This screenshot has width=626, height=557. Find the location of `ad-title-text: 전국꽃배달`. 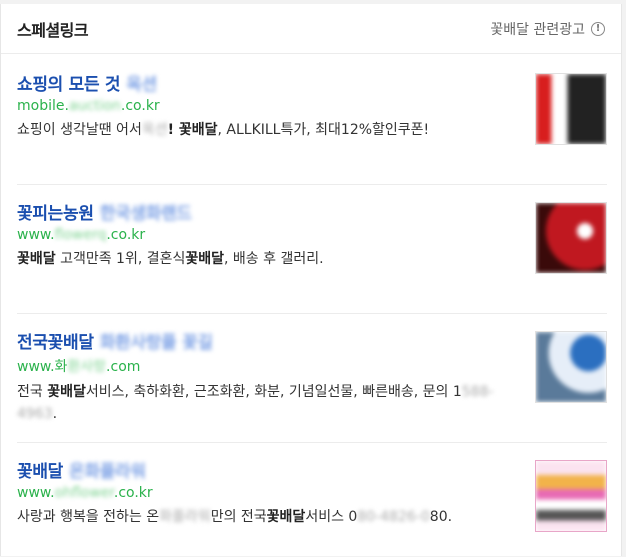

ad-title-text: 전국꽃배달 is located at coordinates (55, 343).